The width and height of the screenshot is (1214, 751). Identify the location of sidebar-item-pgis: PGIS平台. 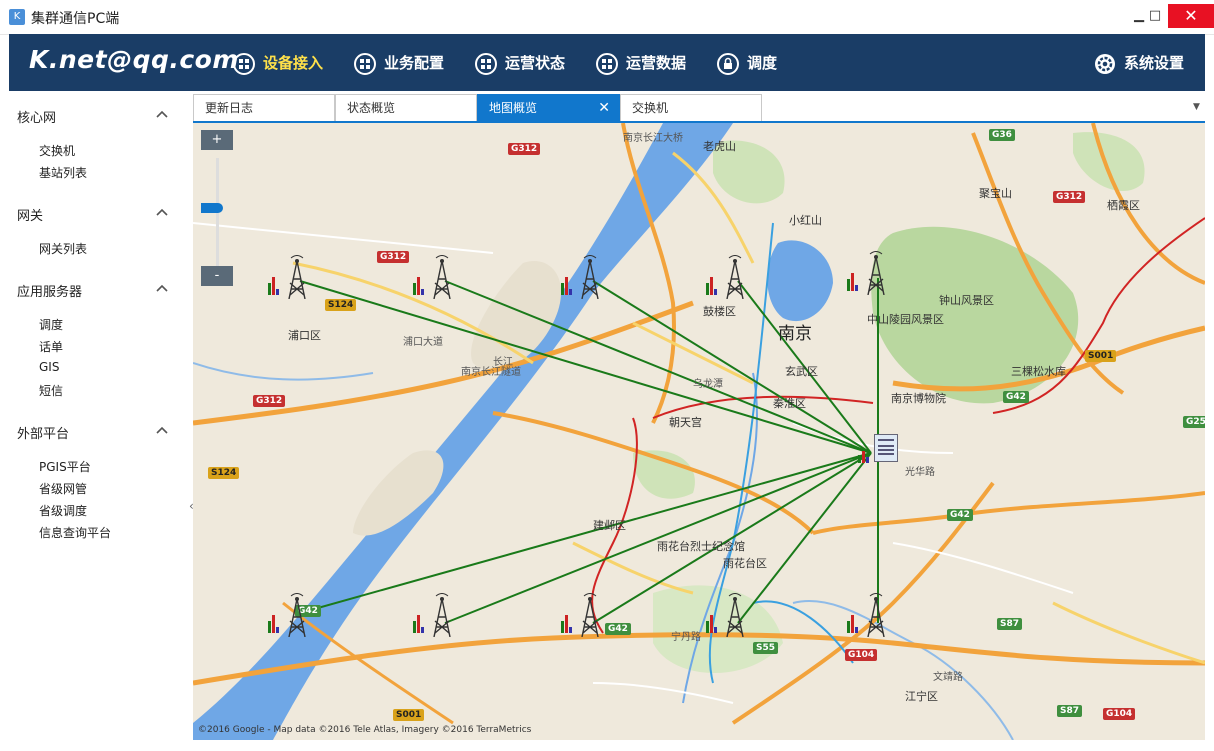
(65, 466).